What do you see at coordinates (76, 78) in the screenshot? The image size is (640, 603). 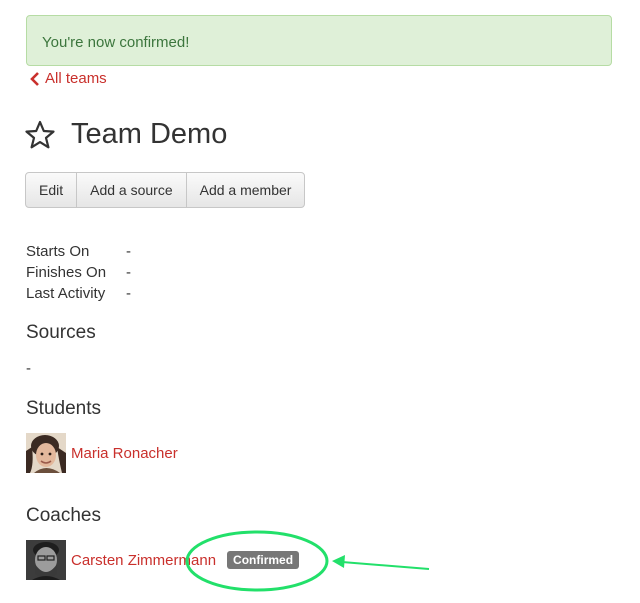 I see `back-link-label: All teams` at bounding box center [76, 78].